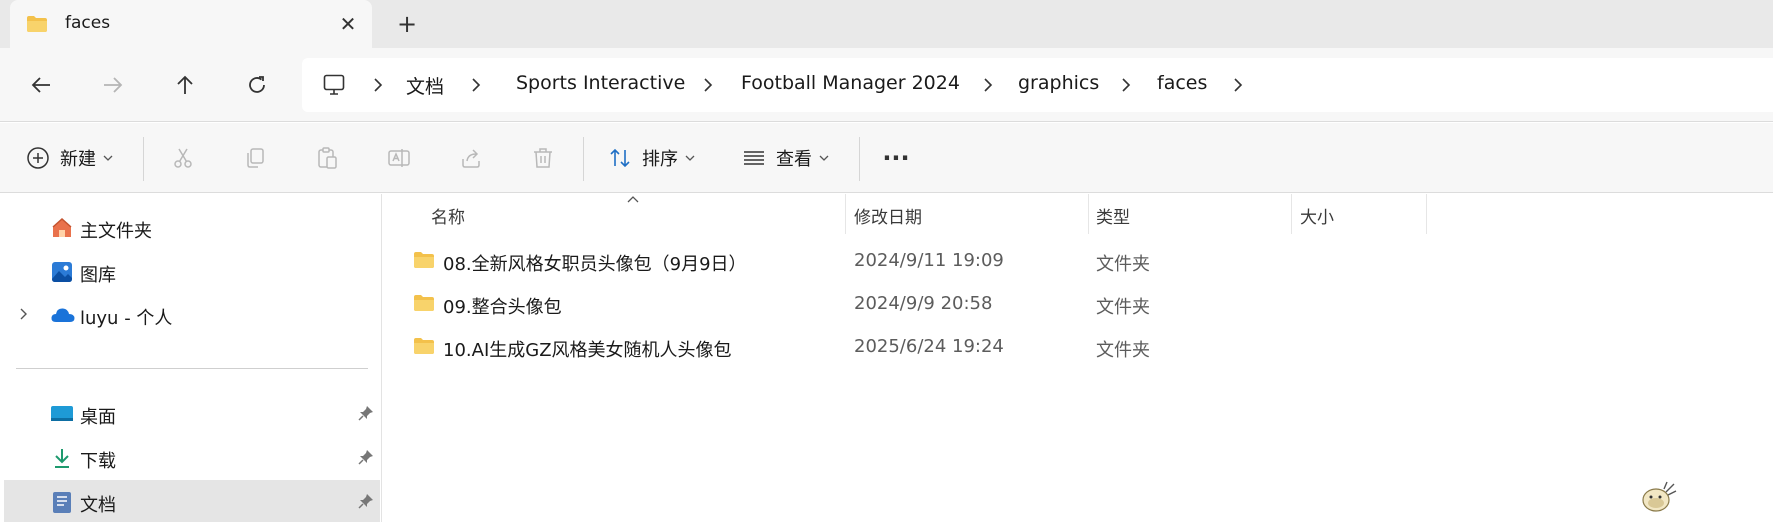 Image resolution: width=1773 pixels, height=522 pixels. I want to click on tab-bar: faces ✕ +, so click(886, 24).